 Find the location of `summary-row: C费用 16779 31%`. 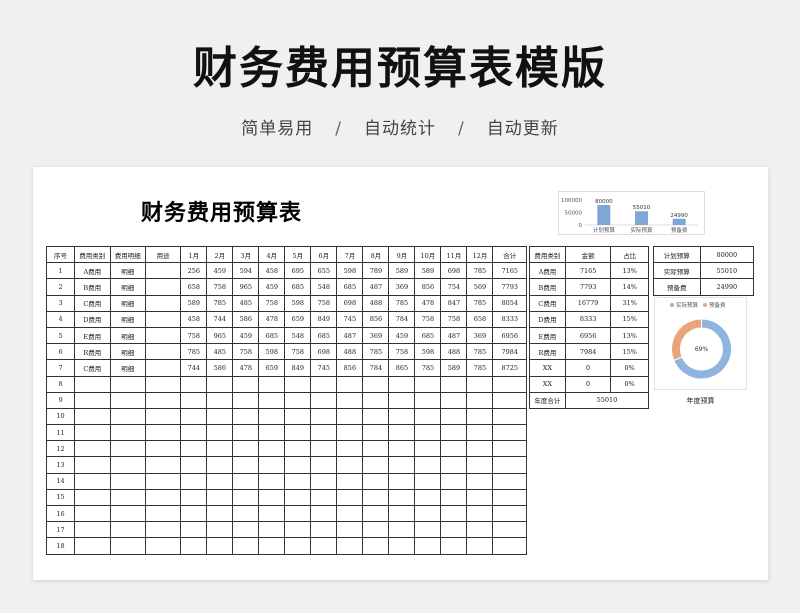

summary-row: C费用 16779 31% is located at coordinates (589, 303).